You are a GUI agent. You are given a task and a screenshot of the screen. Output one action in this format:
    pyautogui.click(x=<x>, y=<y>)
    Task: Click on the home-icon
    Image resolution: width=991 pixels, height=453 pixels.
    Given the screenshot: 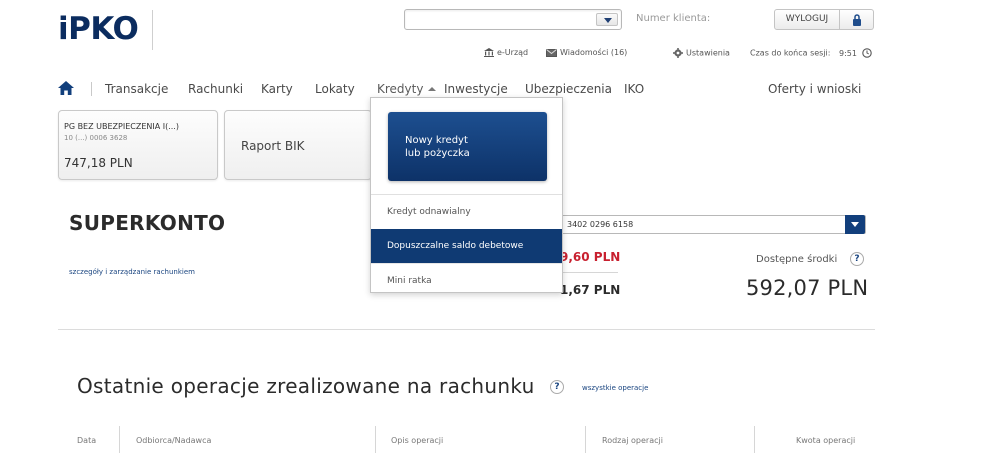 What is the action you would take?
    pyautogui.click(x=66, y=88)
    